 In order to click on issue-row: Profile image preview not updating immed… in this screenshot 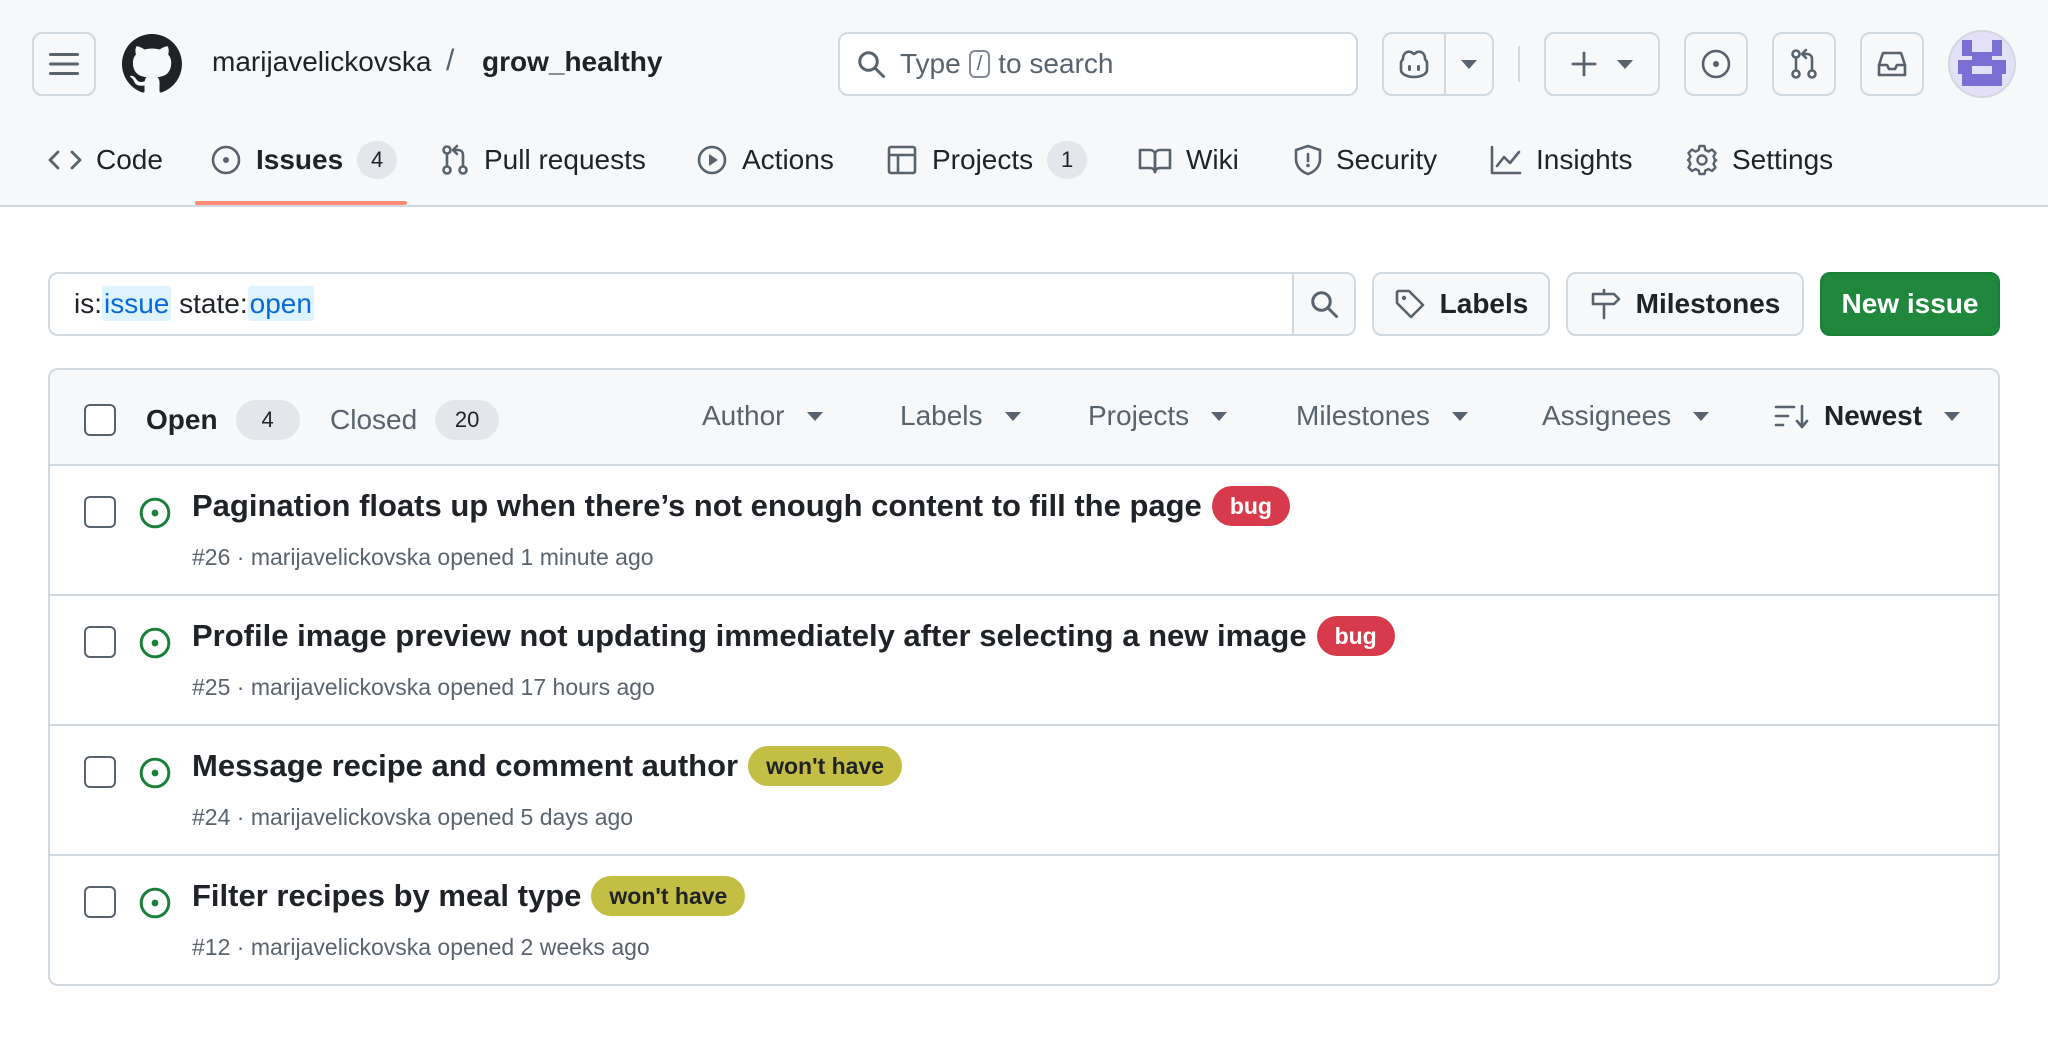, I will do `click(1024, 661)`.